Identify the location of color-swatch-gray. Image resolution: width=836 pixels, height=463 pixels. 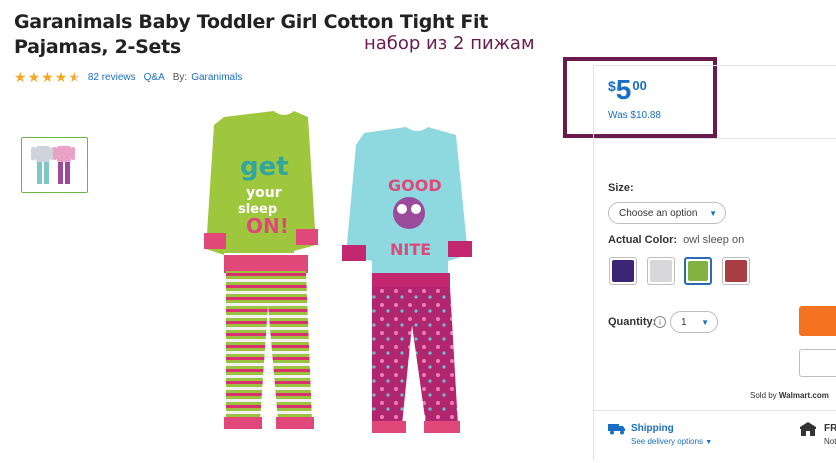
(661, 271).